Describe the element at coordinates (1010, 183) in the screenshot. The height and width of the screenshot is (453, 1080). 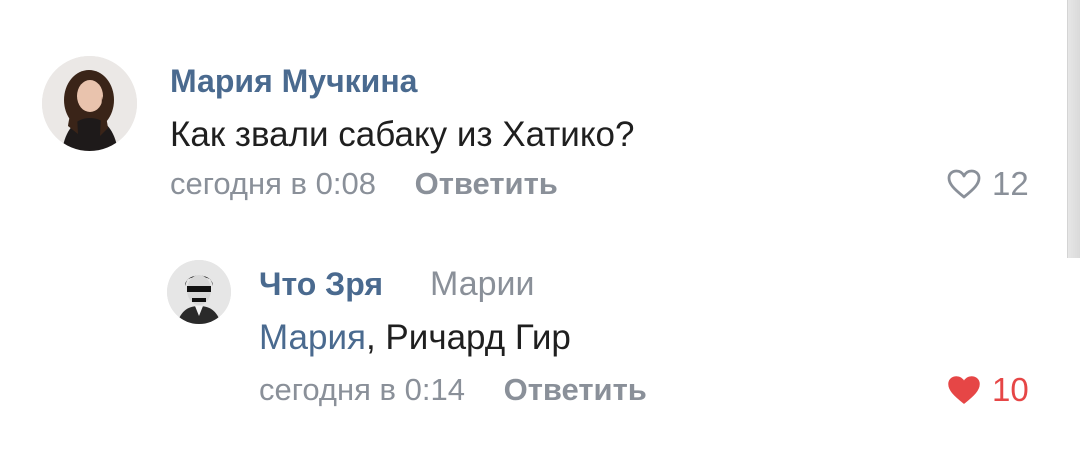
I see `like-count: 12` at that location.